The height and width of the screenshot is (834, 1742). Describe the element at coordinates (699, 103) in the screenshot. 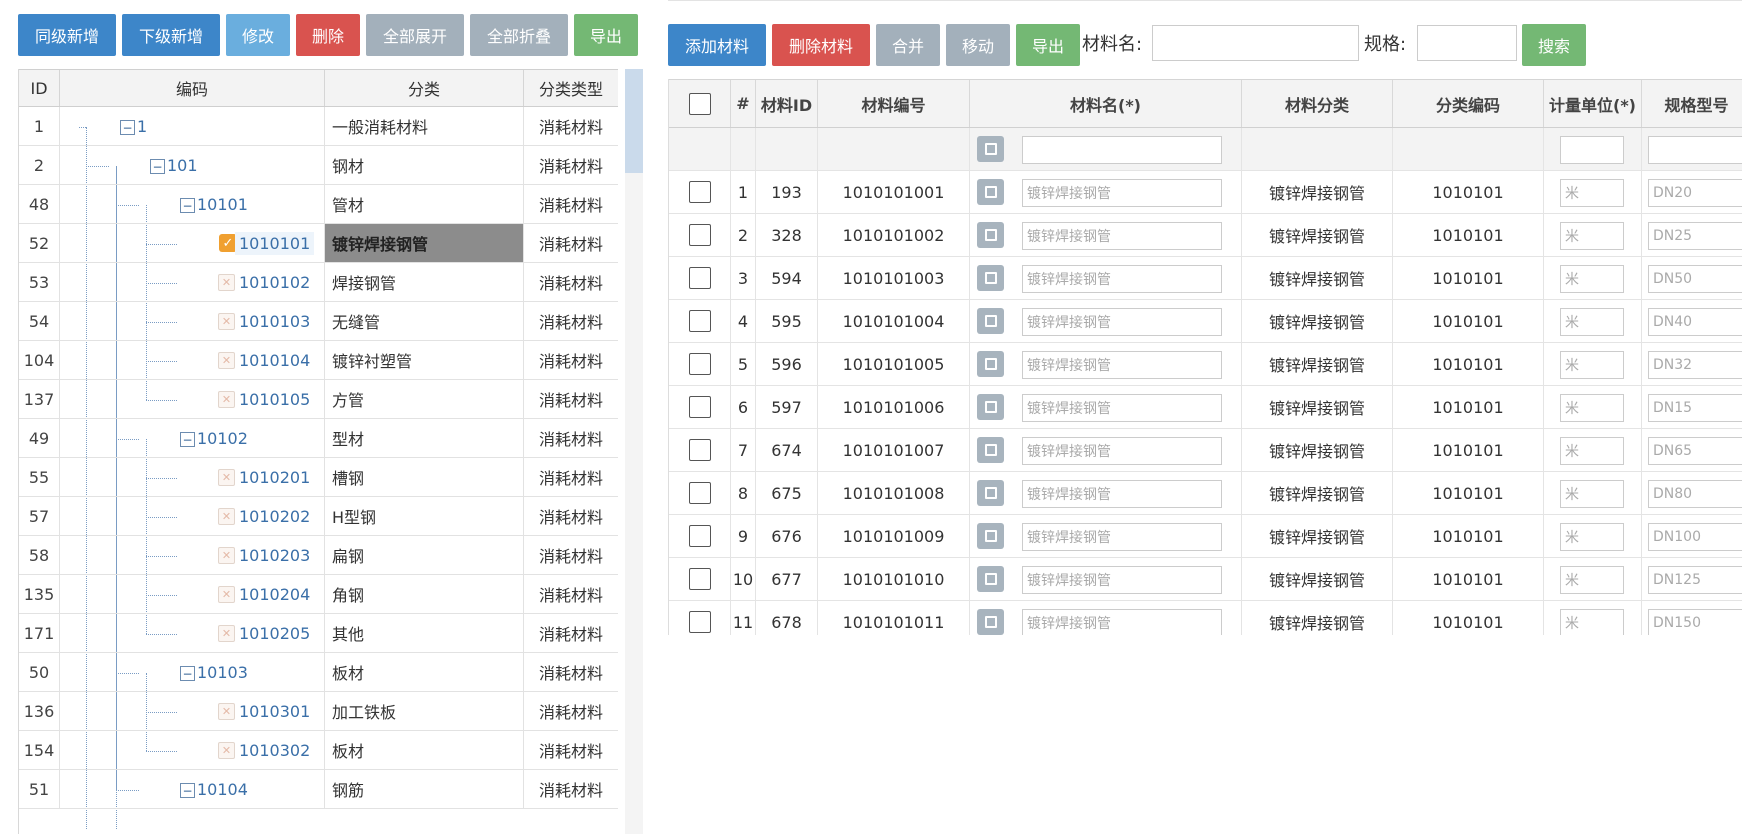

I see `select-all-checkbox` at that location.